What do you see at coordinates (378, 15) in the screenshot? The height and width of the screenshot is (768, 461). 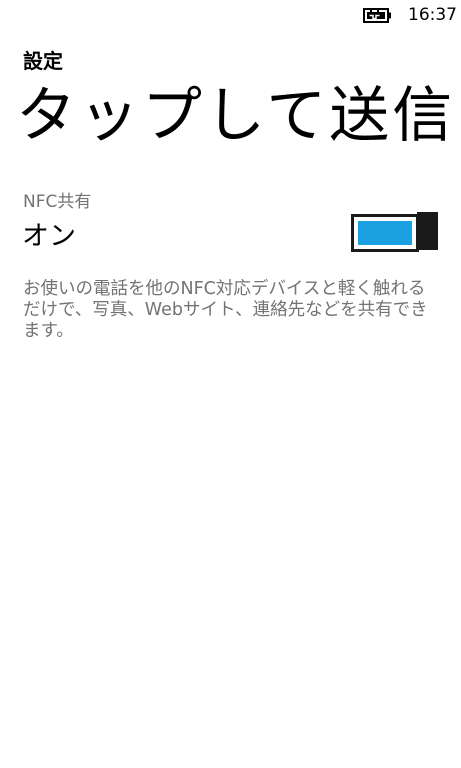 I see `battery-charging-icon` at bounding box center [378, 15].